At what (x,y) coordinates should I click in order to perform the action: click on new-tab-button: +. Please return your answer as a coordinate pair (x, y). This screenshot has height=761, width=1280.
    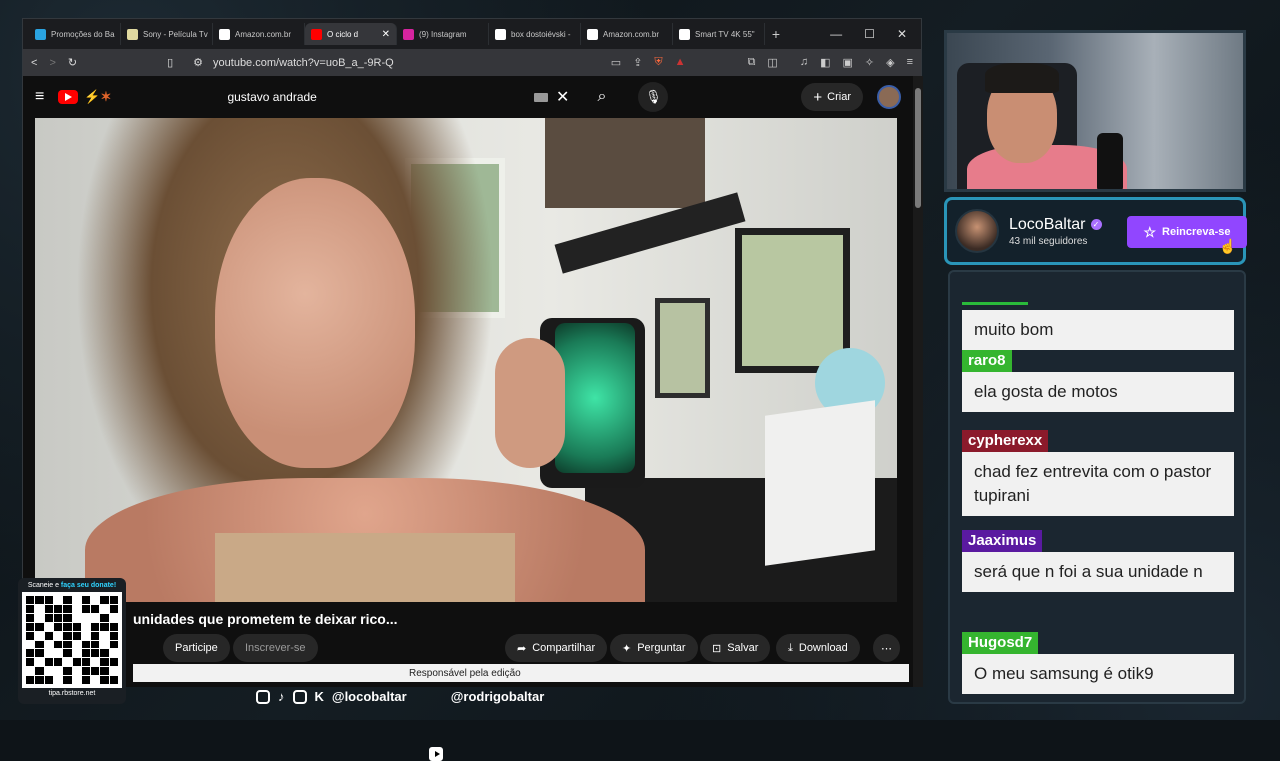
    Looking at the image, I should click on (776, 34).